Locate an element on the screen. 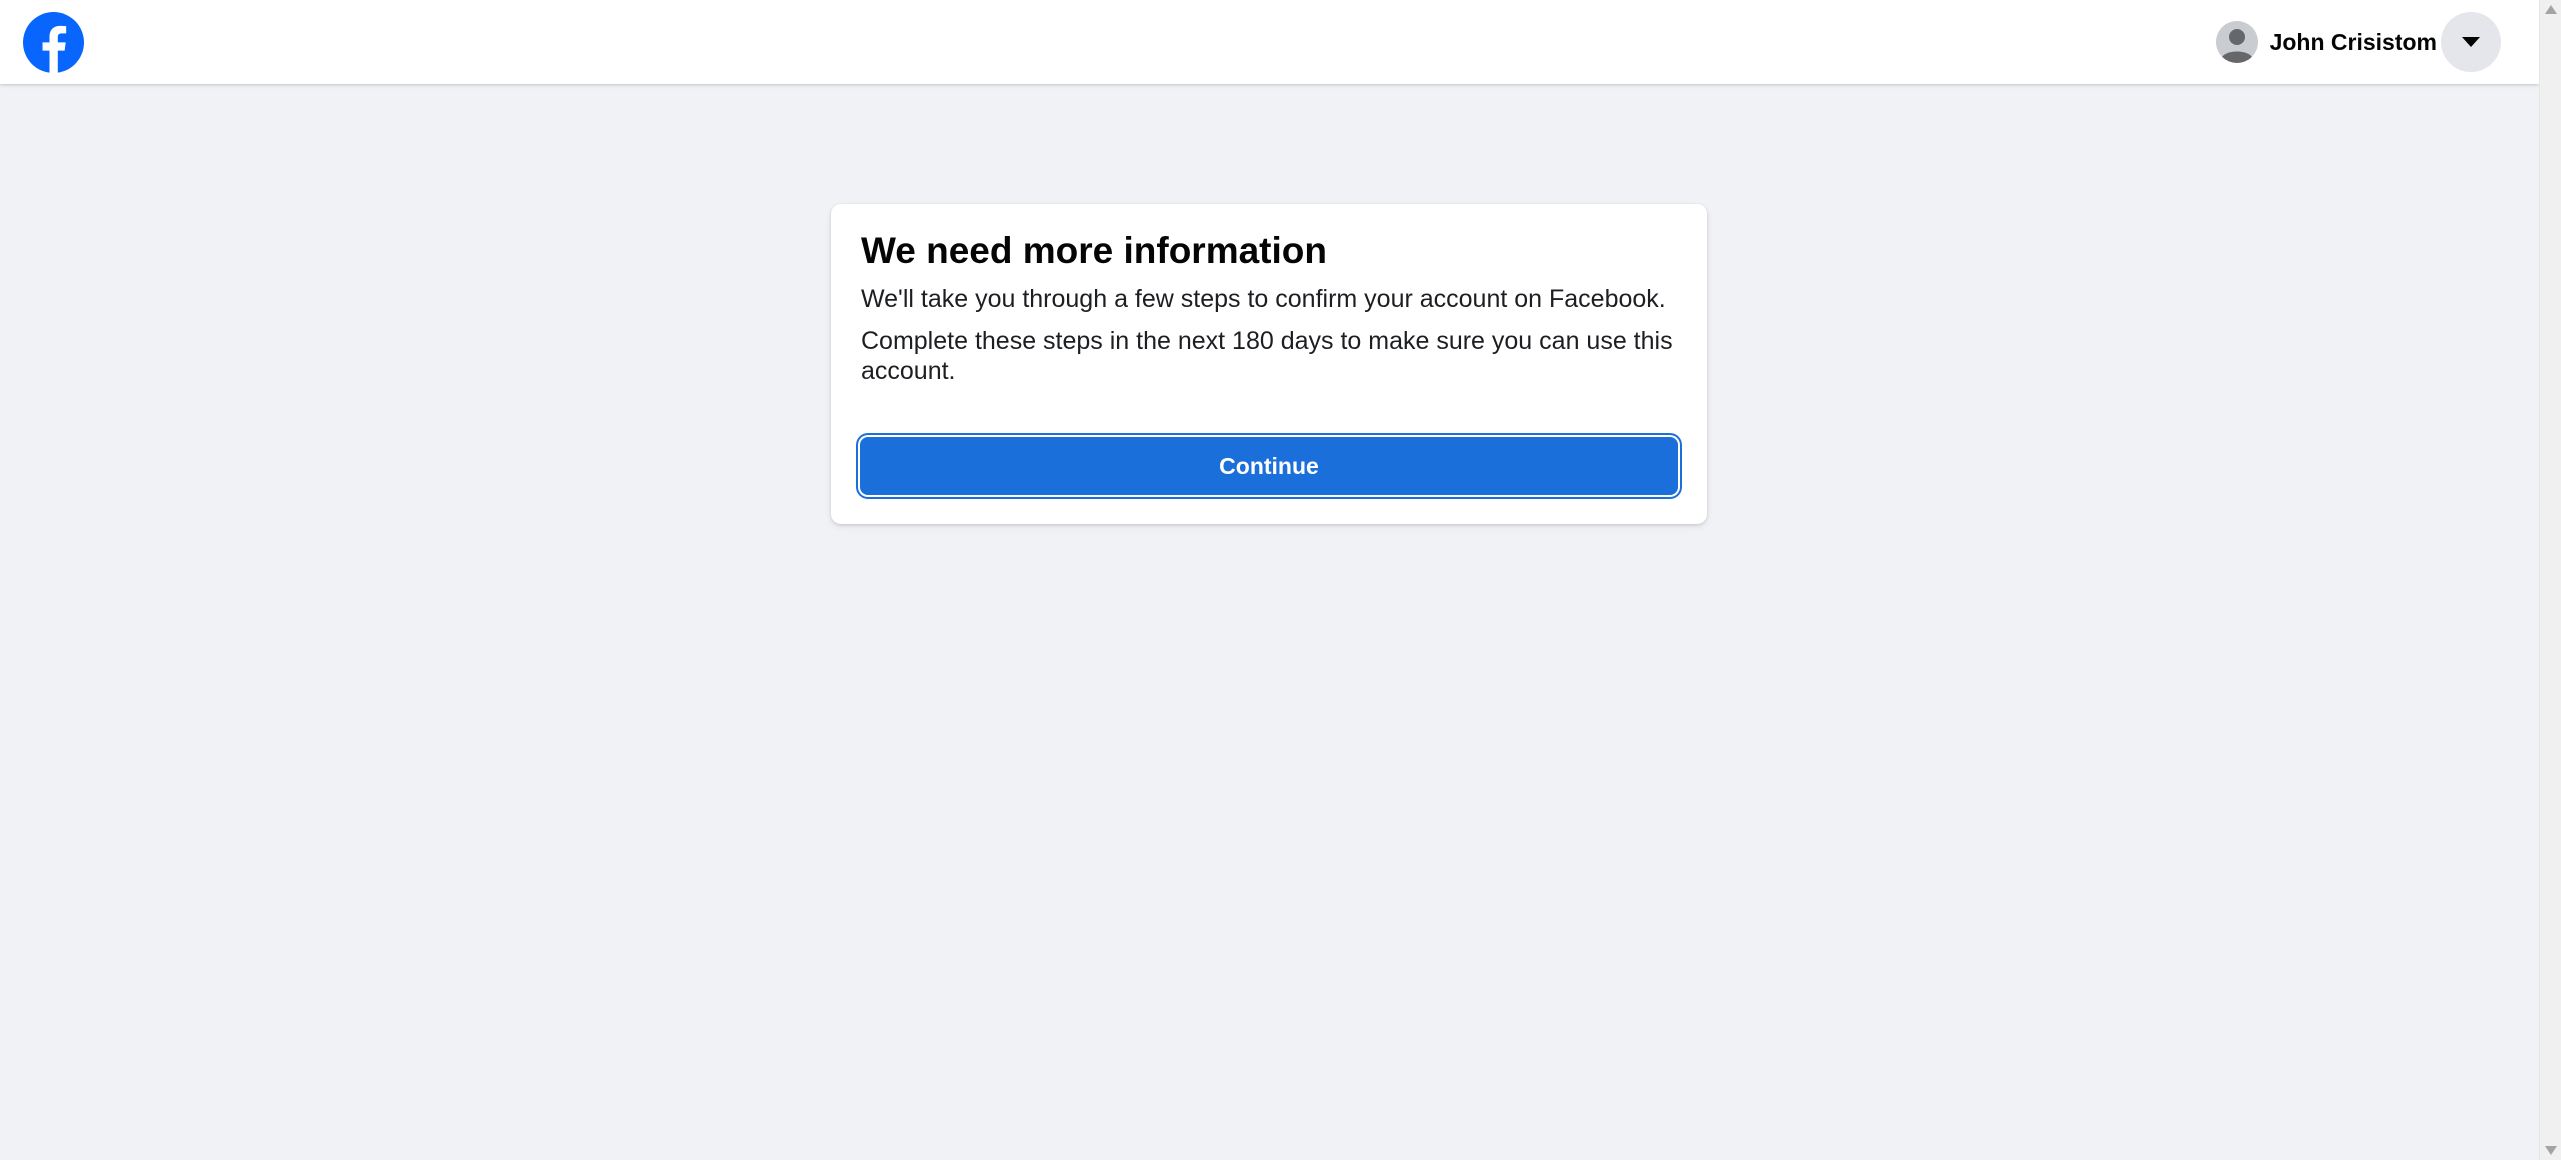 The width and height of the screenshot is (2561, 1160). profile-link: John Crisistom is located at coordinates (2326, 42).